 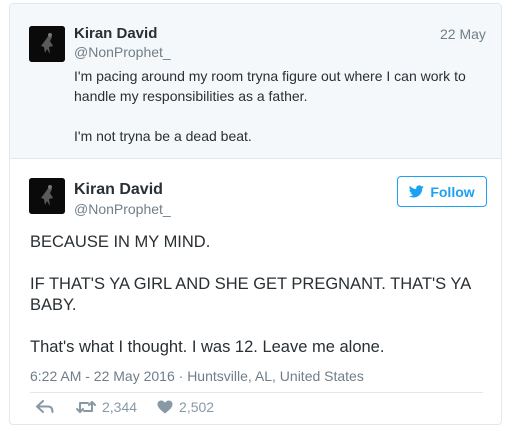 I want to click on main-author-handle: @NonProphet_, so click(x=122, y=209).